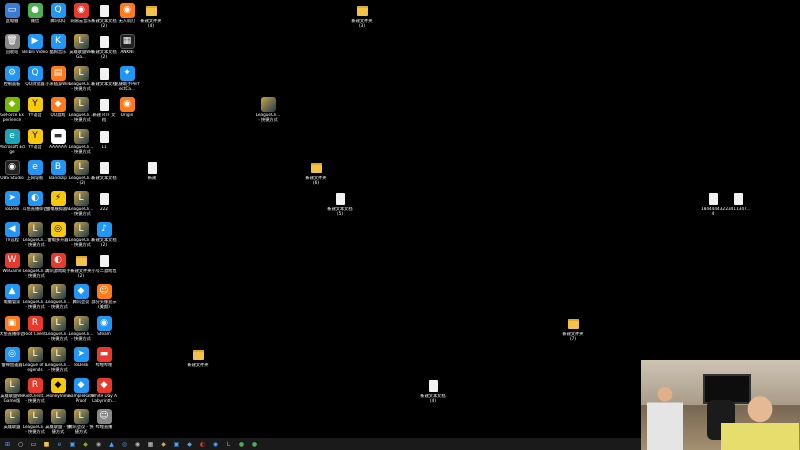  What do you see at coordinates (150, 444) in the screenshot?
I see `taskbar-app-5-icon: ▦` at bounding box center [150, 444].